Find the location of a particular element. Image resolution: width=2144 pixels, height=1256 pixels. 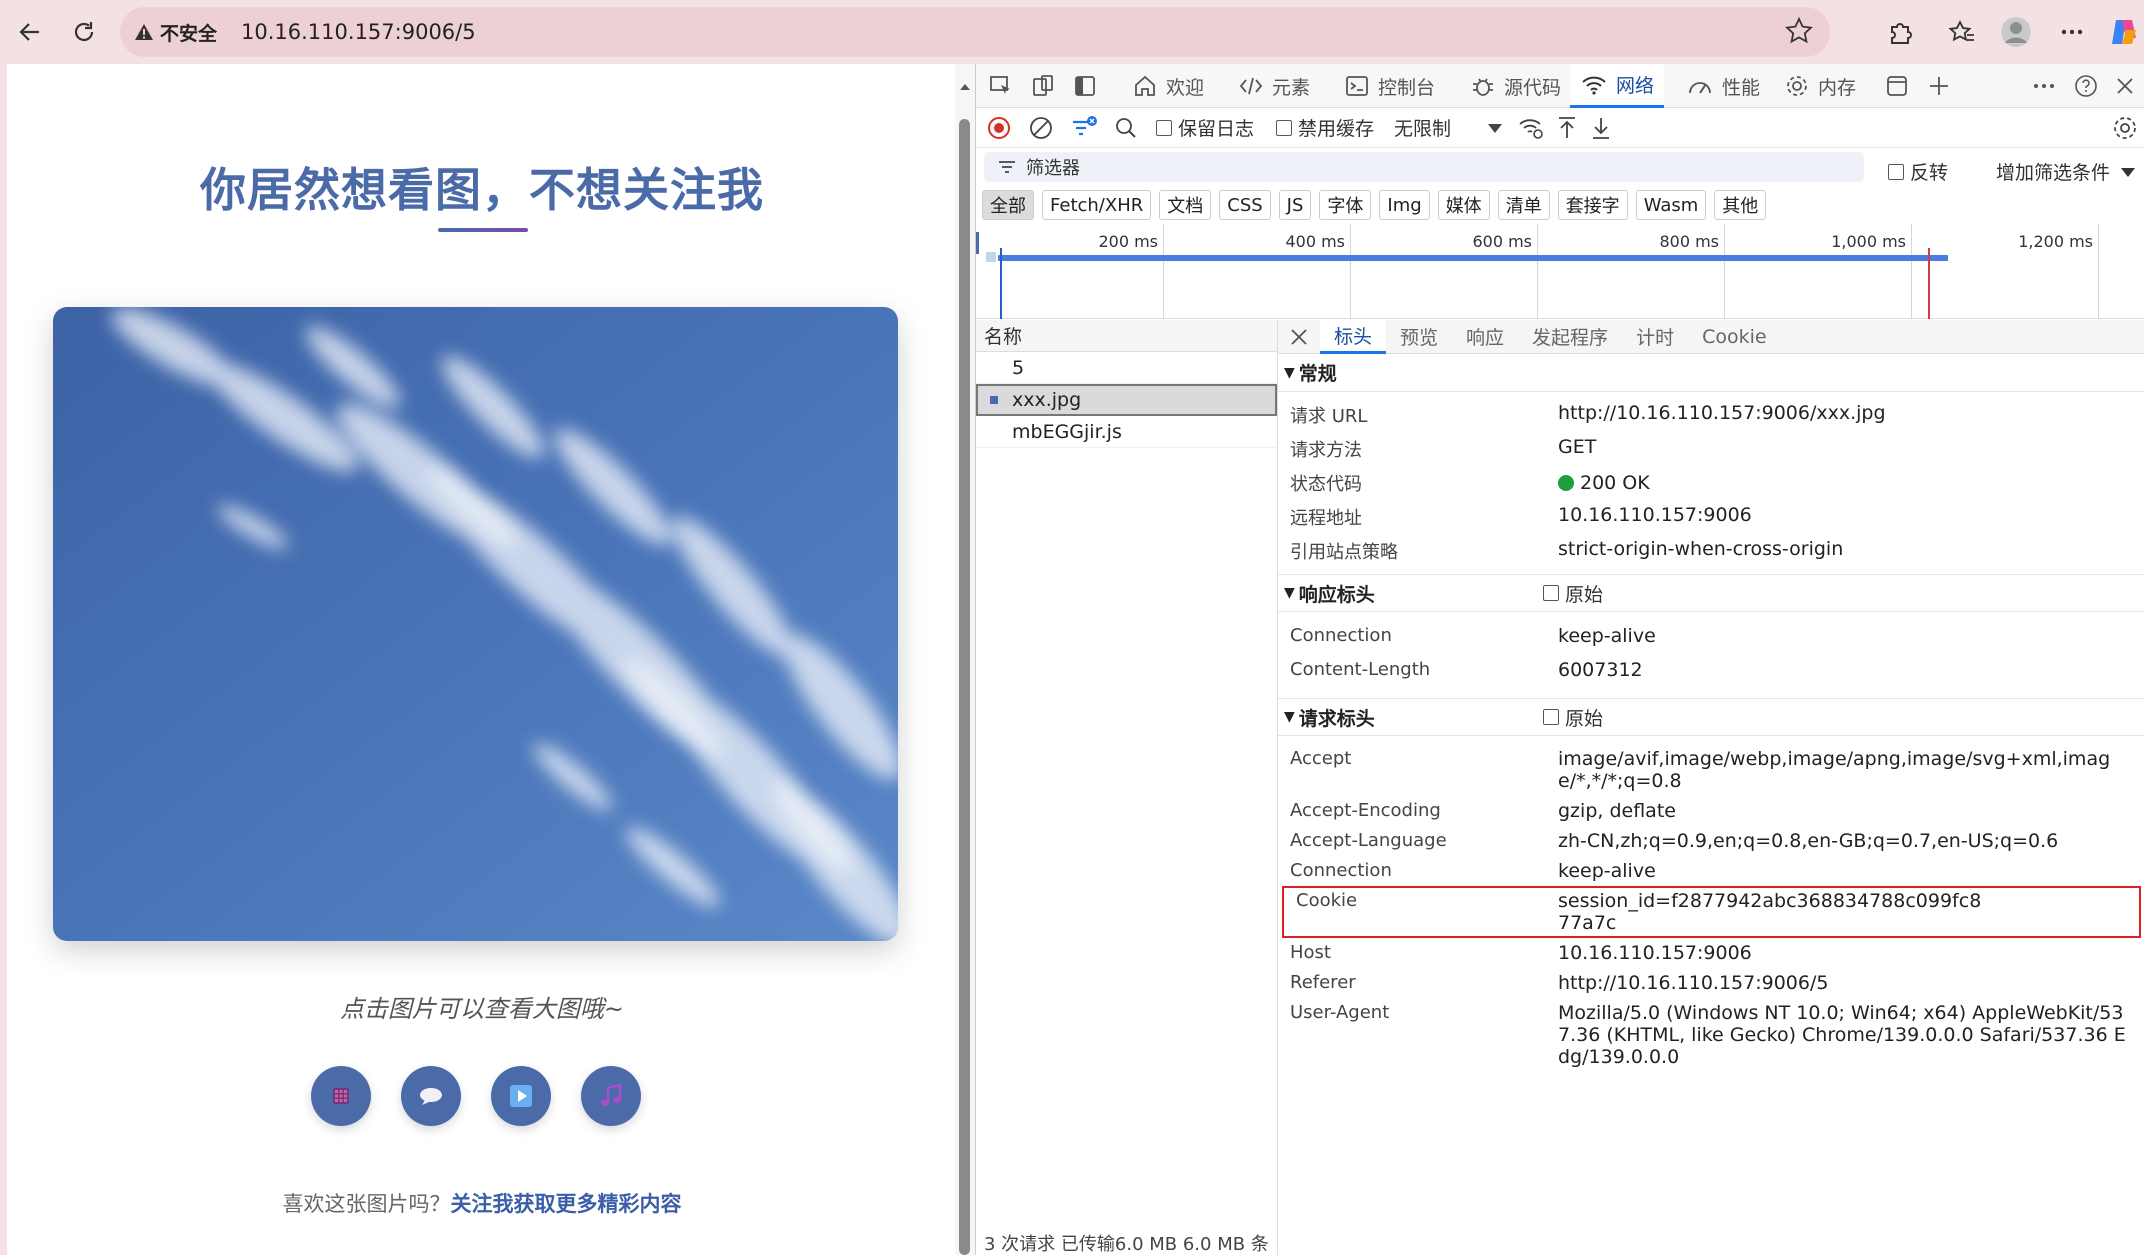

tab-memory: 内存 is located at coordinates (1820, 86).